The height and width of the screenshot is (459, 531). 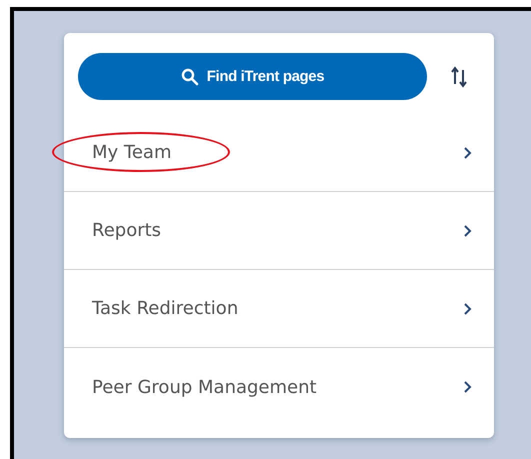 What do you see at coordinates (279, 387) in the screenshot?
I see `menu-item: Peer Group Management` at bounding box center [279, 387].